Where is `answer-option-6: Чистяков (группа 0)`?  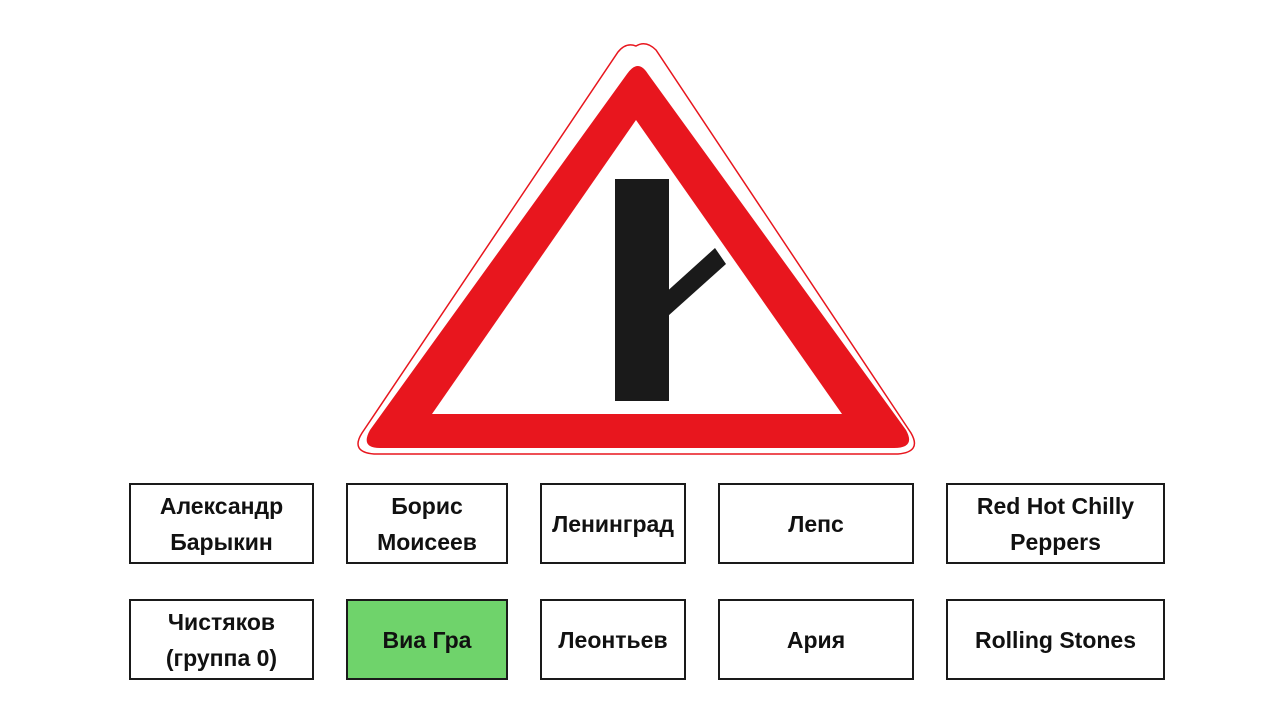 answer-option-6: Чистяков (группа 0) is located at coordinates (221, 639).